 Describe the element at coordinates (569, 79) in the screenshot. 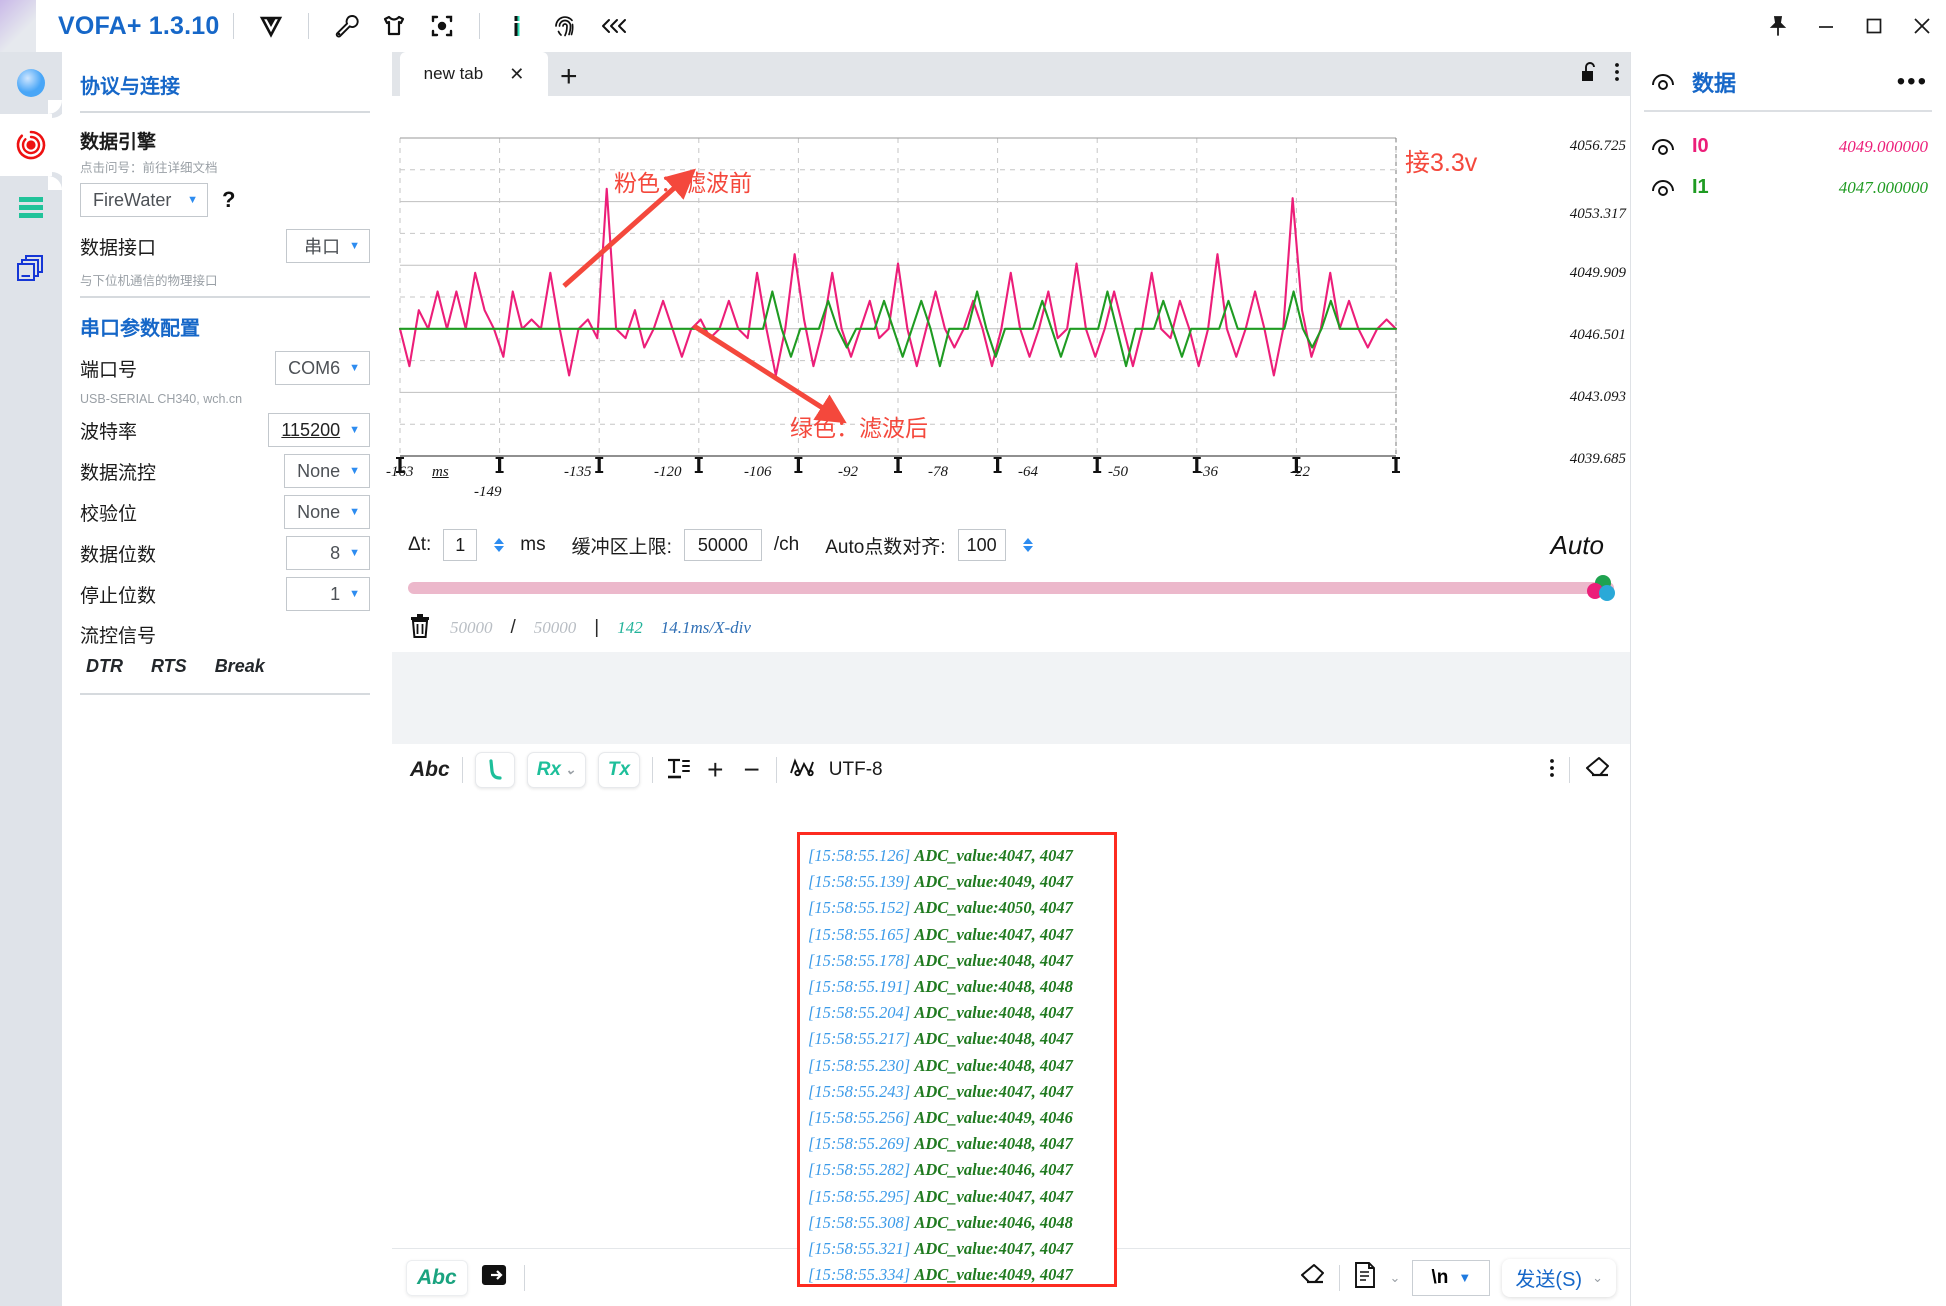

I see `add-tab-button: +` at that location.